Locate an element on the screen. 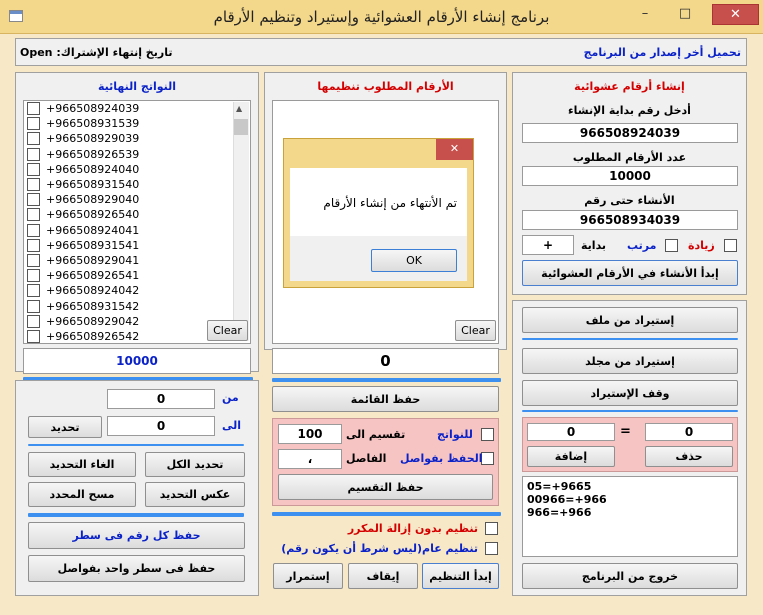  result-row: +966508924042 is located at coordinates (137, 290).